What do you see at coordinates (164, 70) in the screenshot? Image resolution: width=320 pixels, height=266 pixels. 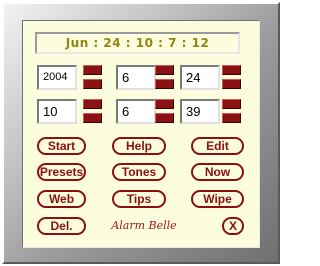 I see `month-up-button` at bounding box center [164, 70].